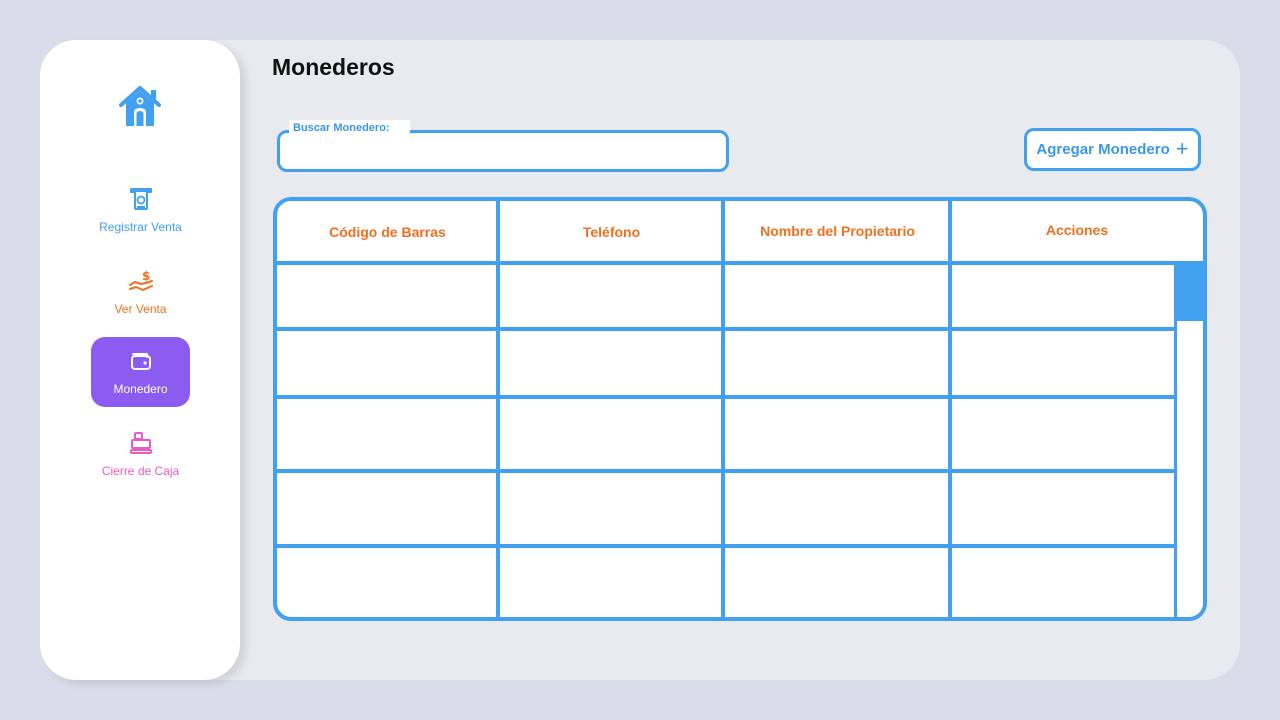  Describe the element at coordinates (140, 280) in the screenshot. I see `money-hand-icon: $` at that location.